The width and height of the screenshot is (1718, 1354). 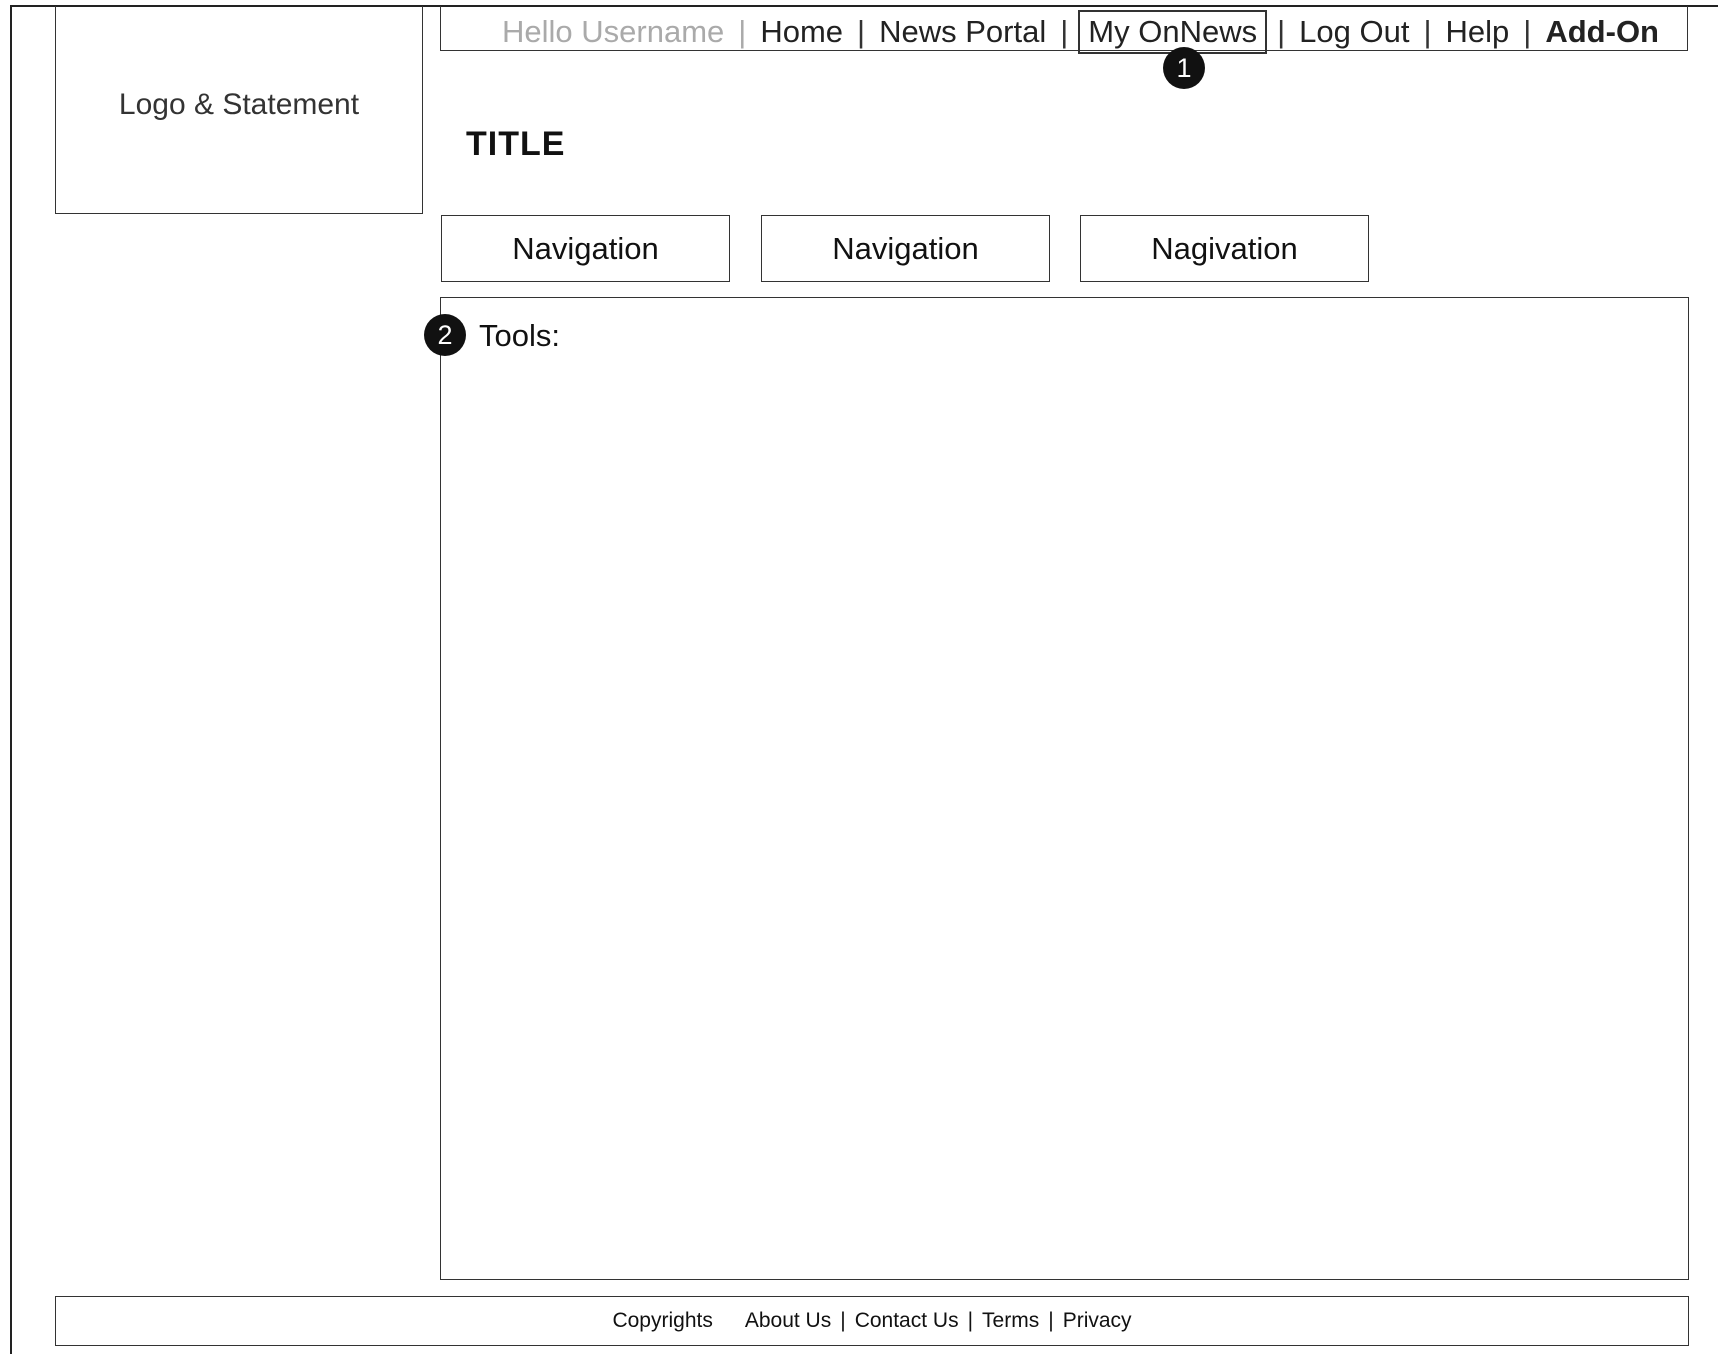 What do you see at coordinates (662, 1320) in the screenshot?
I see `footer-copyrights: Copyrights` at bounding box center [662, 1320].